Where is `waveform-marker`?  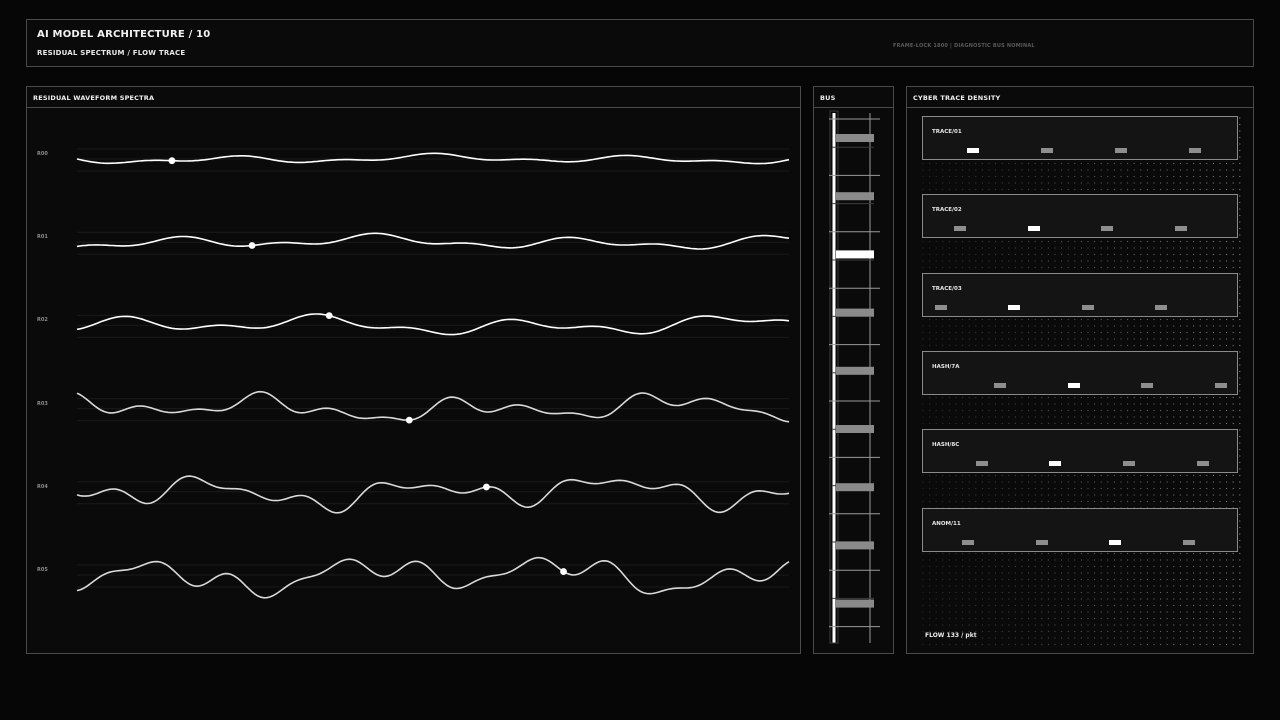 waveform-marker is located at coordinates (252, 245).